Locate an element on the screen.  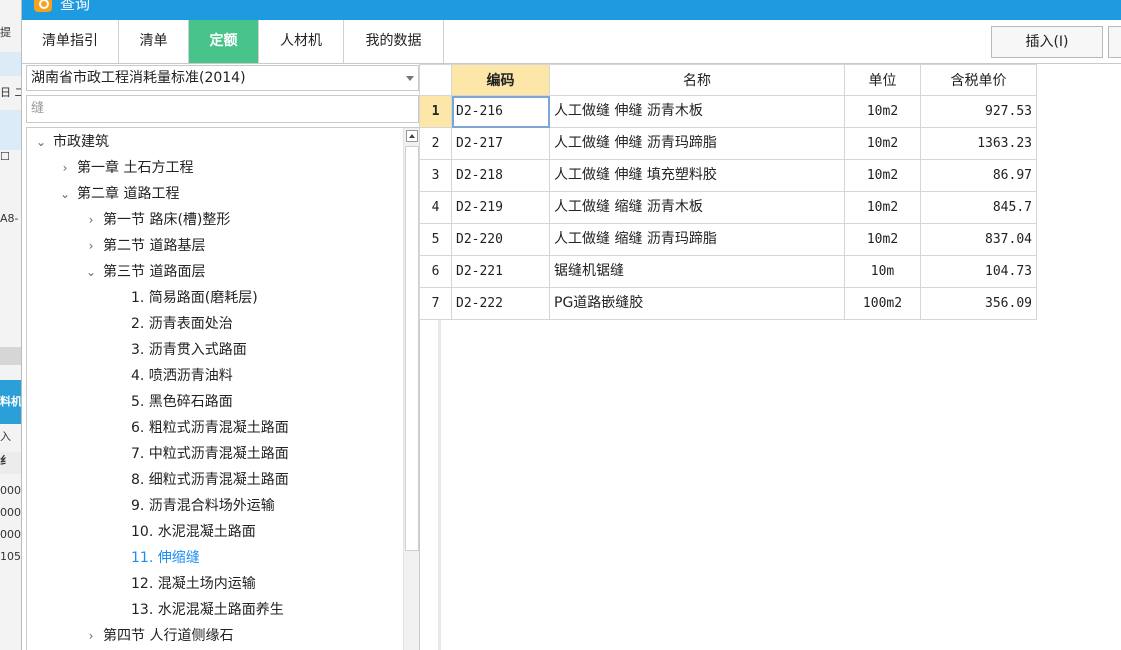
row-number-cell: 4 is located at coordinates (435, 208).